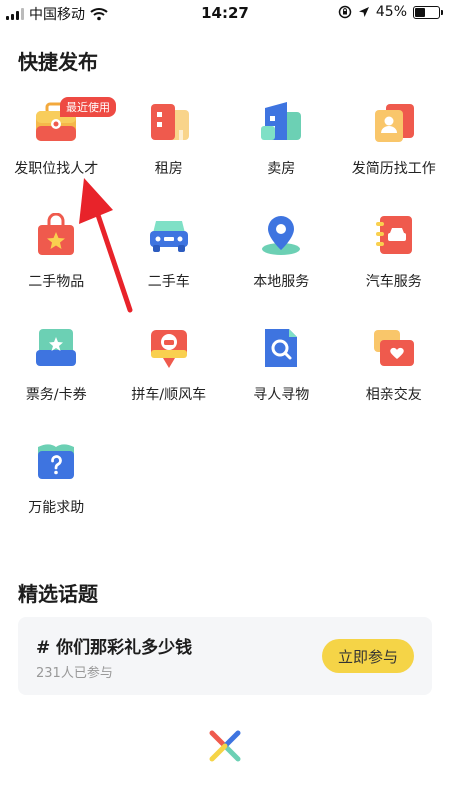 The image size is (450, 800). Describe the element at coordinates (58, 62) in the screenshot. I see `quick-post-title: 快捷发布` at that location.